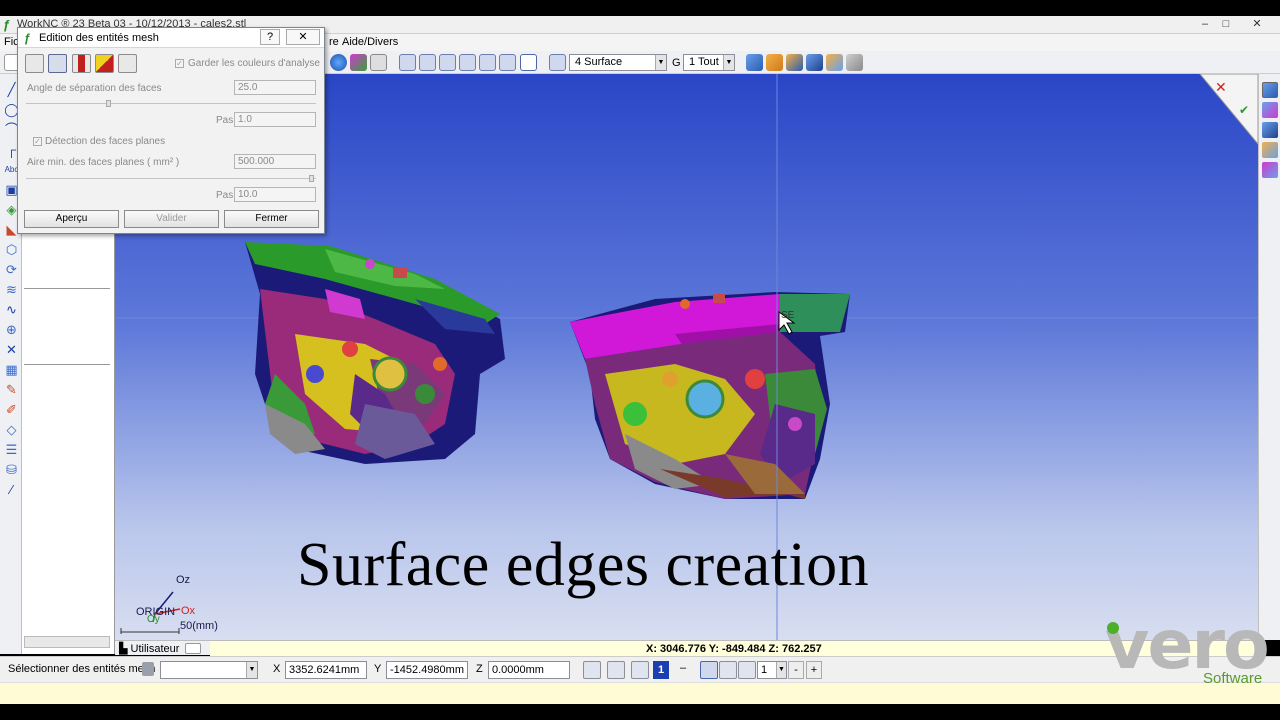 The height and width of the screenshot is (720, 1280). What do you see at coordinates (1205, 24) in the screenshot?
I see `minimize-button: –` at bounding box center [1205, 24].